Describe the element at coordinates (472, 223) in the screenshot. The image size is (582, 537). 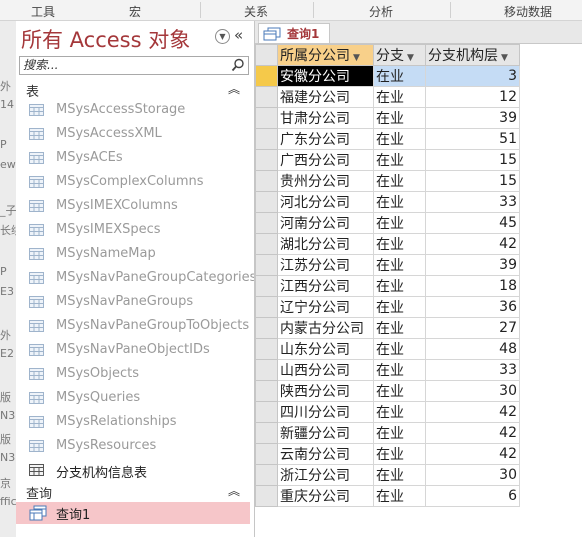
I see `cell-branch-level: 45` at that location.